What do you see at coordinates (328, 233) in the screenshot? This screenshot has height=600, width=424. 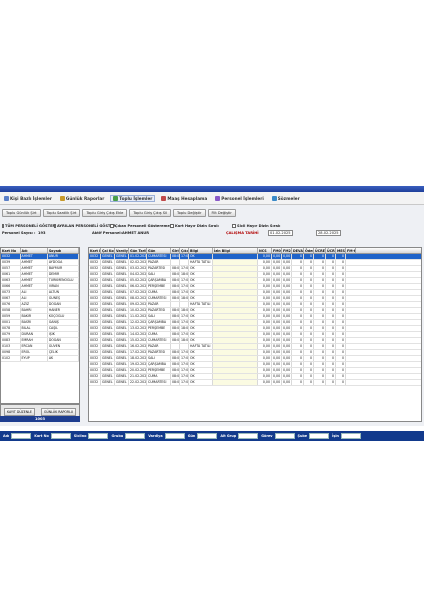 I see `date-to-input: 28.02.2025` at bounding box center [328, 233].